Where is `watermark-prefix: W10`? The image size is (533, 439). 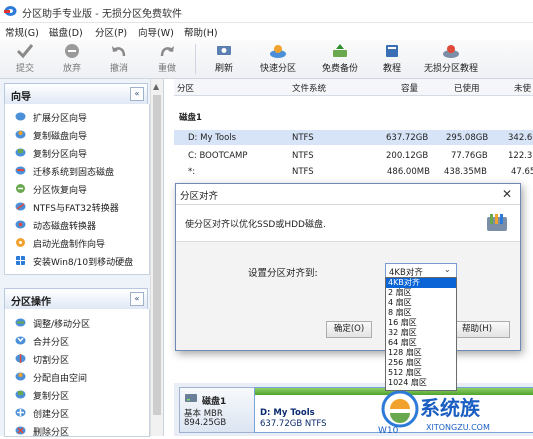 watermark-prefix: W10 is located at coordinates (388, 431).